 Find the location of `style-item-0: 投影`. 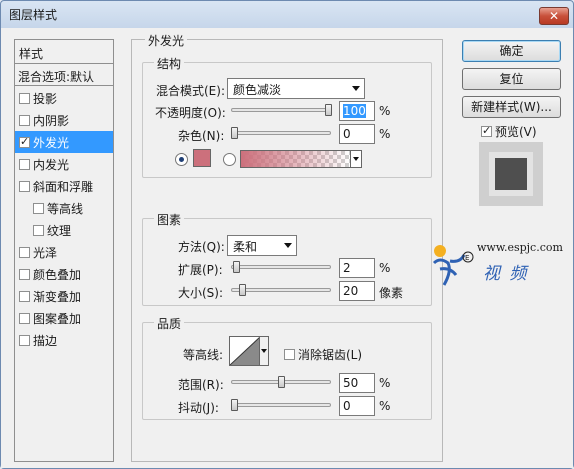

style-item-0: 投影 is located at coordinates (64, 98).